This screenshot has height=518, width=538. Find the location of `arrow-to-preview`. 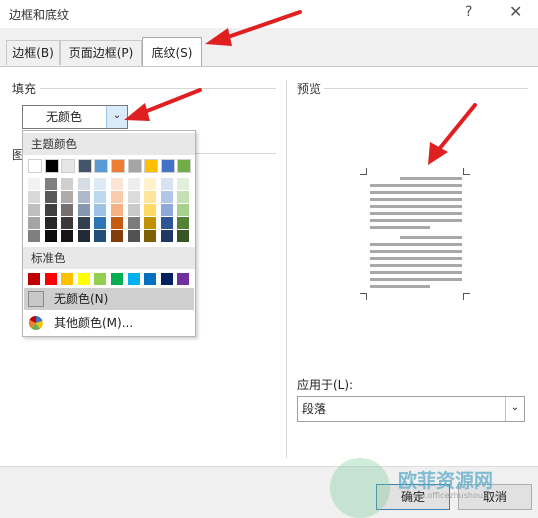

arrow-to-preview is located at coordinates (457, 126).